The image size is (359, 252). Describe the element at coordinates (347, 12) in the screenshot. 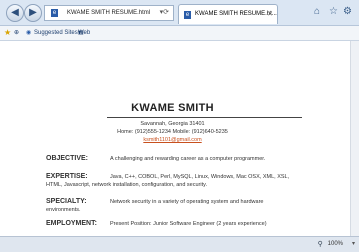

I see `tools-gear-icon: ⚙` at that location.